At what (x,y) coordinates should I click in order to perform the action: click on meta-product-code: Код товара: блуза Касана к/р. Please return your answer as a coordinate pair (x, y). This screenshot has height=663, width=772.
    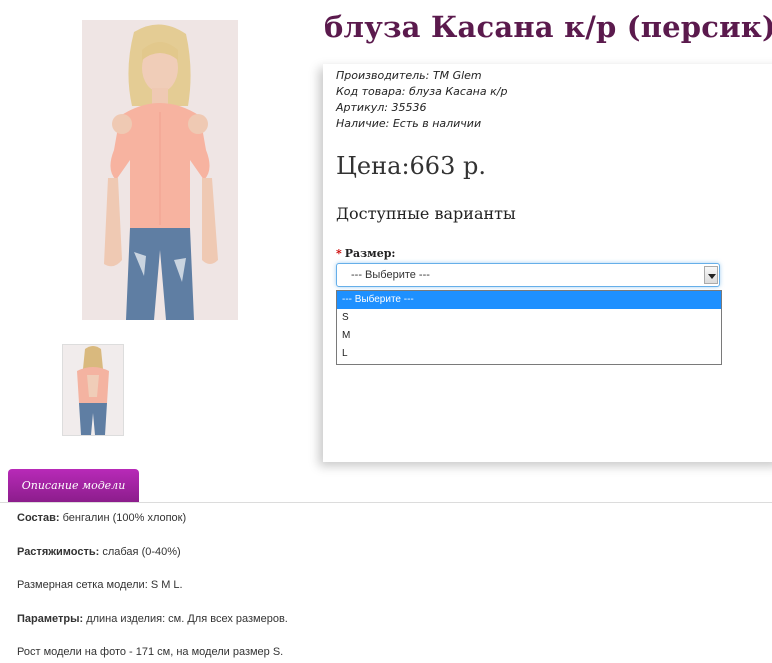
    Looking at the image, I should click on (421, 92).